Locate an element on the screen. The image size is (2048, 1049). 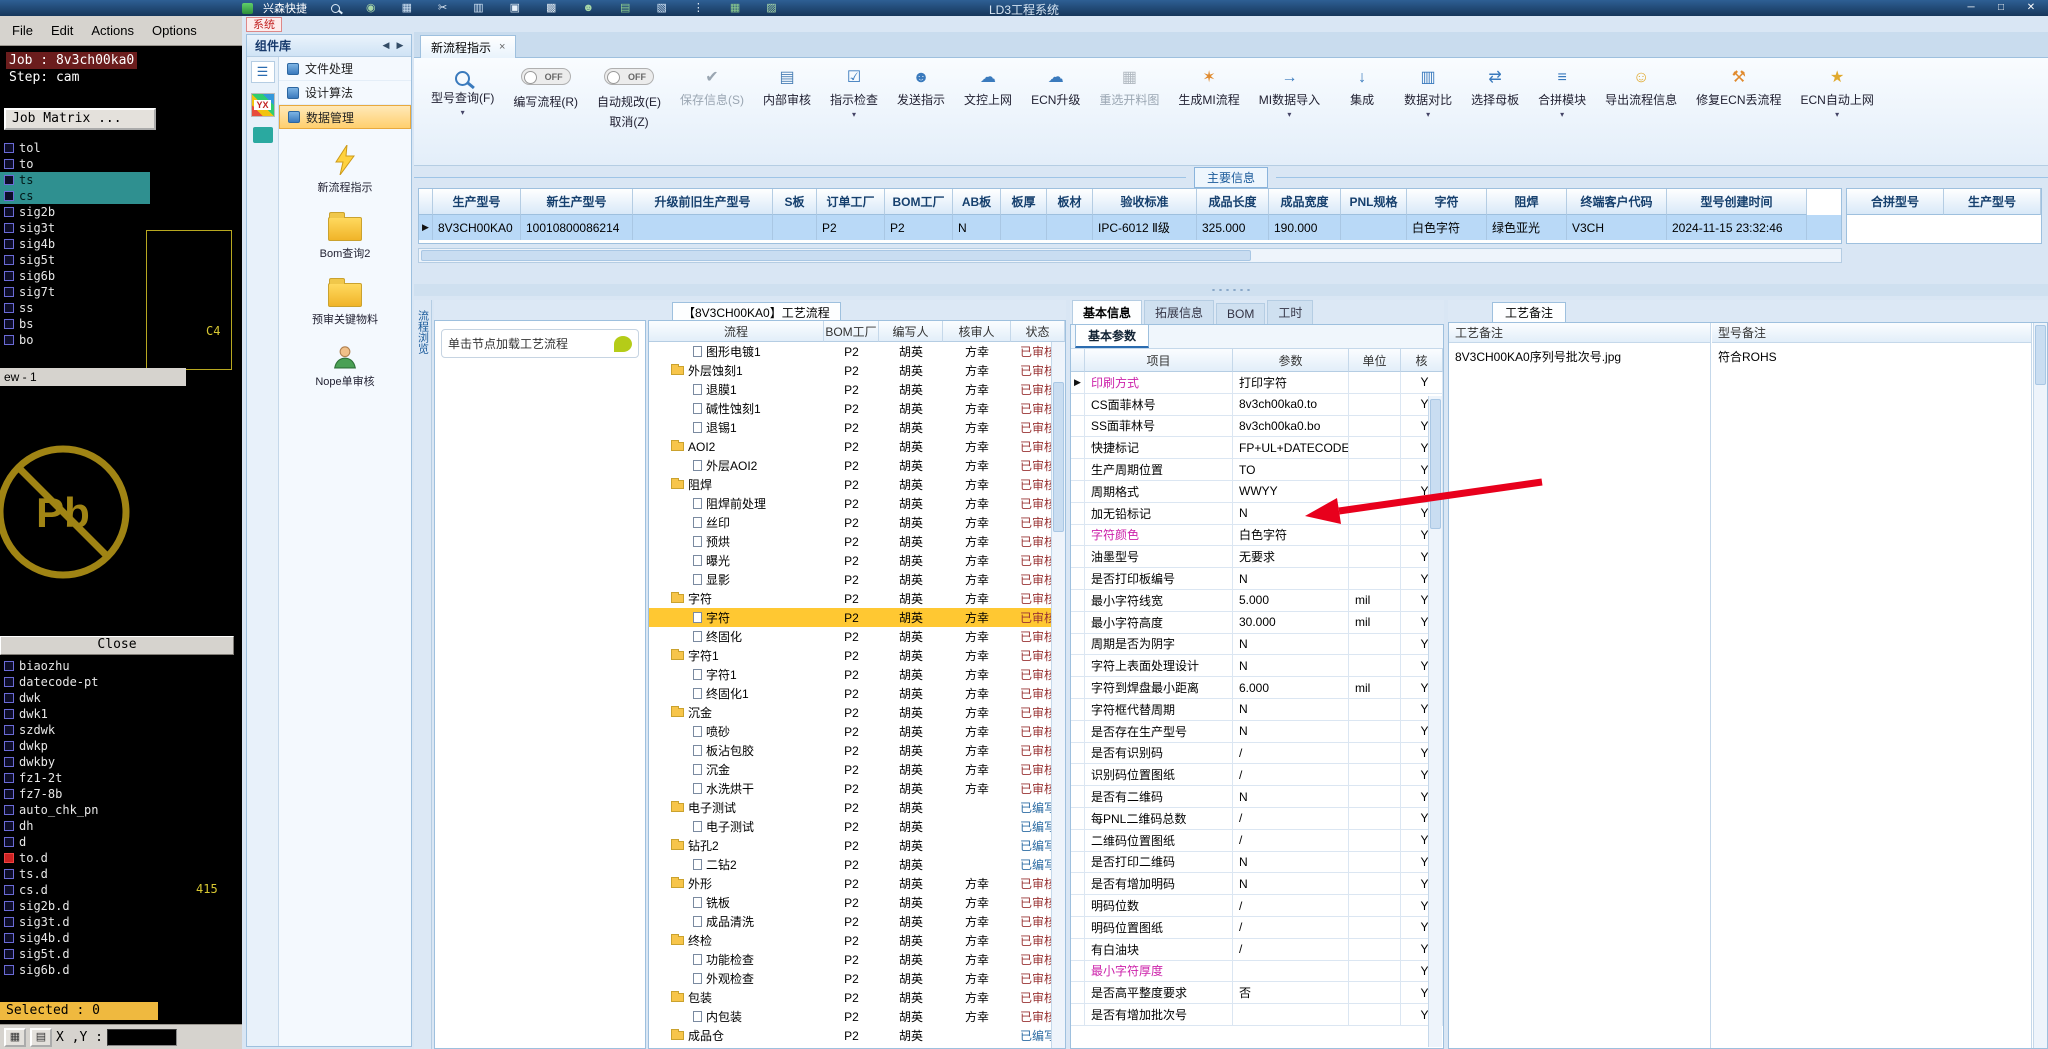
column-header: 订单工厂 is located at coordinates (851, 202).